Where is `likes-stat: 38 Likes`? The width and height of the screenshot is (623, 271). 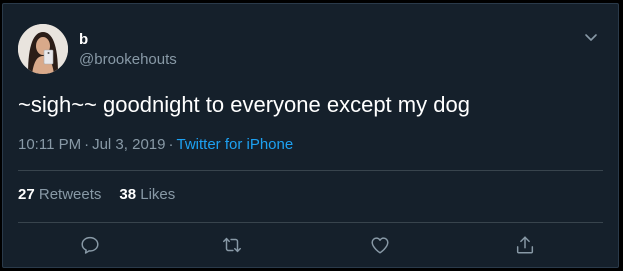 likes-stat: 38 Likes is located at coordinates (147, 194).